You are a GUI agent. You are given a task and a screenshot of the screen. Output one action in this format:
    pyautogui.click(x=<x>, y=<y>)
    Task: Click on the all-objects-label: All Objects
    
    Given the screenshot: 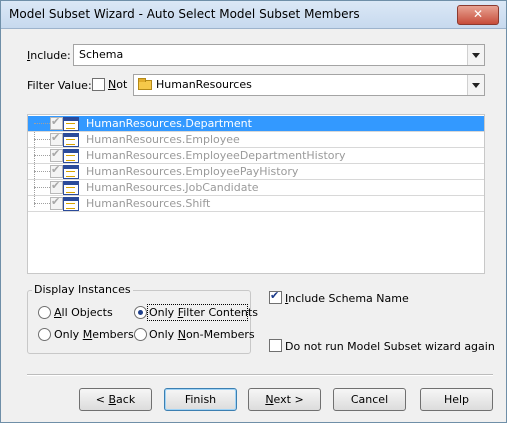 What is the action you would take?
    pyautogui.click(x=83, y=312)
    